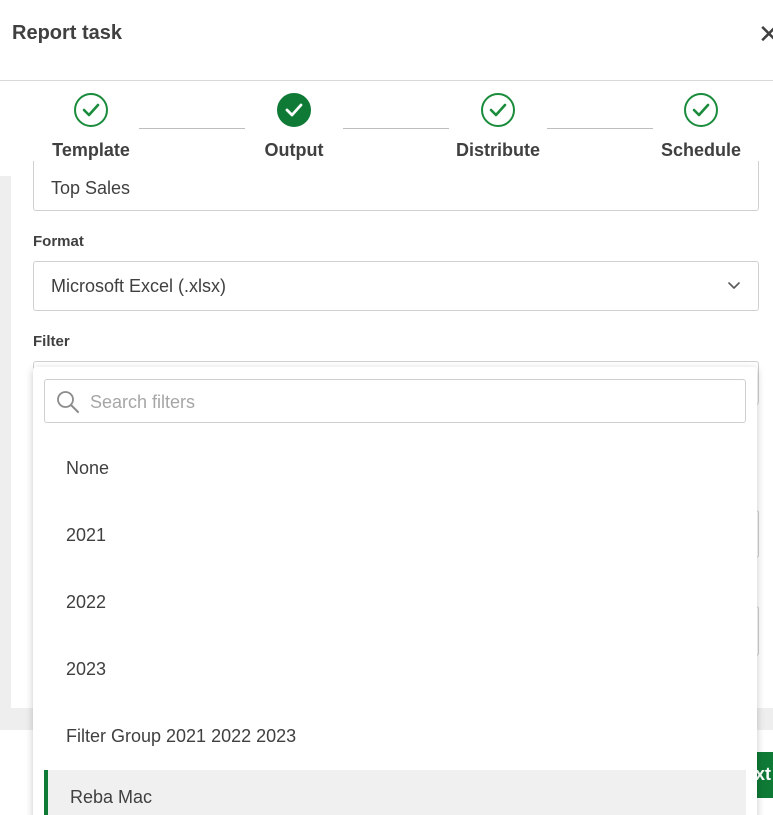 This screenshot has height=815, width=773. What do you see at coordinates (386, 40) in the screenshot?
I see `dialog-header: Report task ✕` at bounding box center [386, 40].